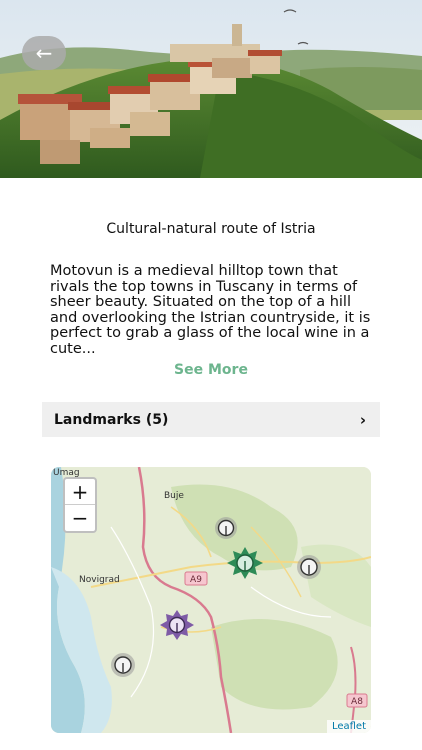 The image size is (422, 750). Describe the element at coordinates (80, 518) in the screenshot. I see `zoom-out-button: −` at that location.